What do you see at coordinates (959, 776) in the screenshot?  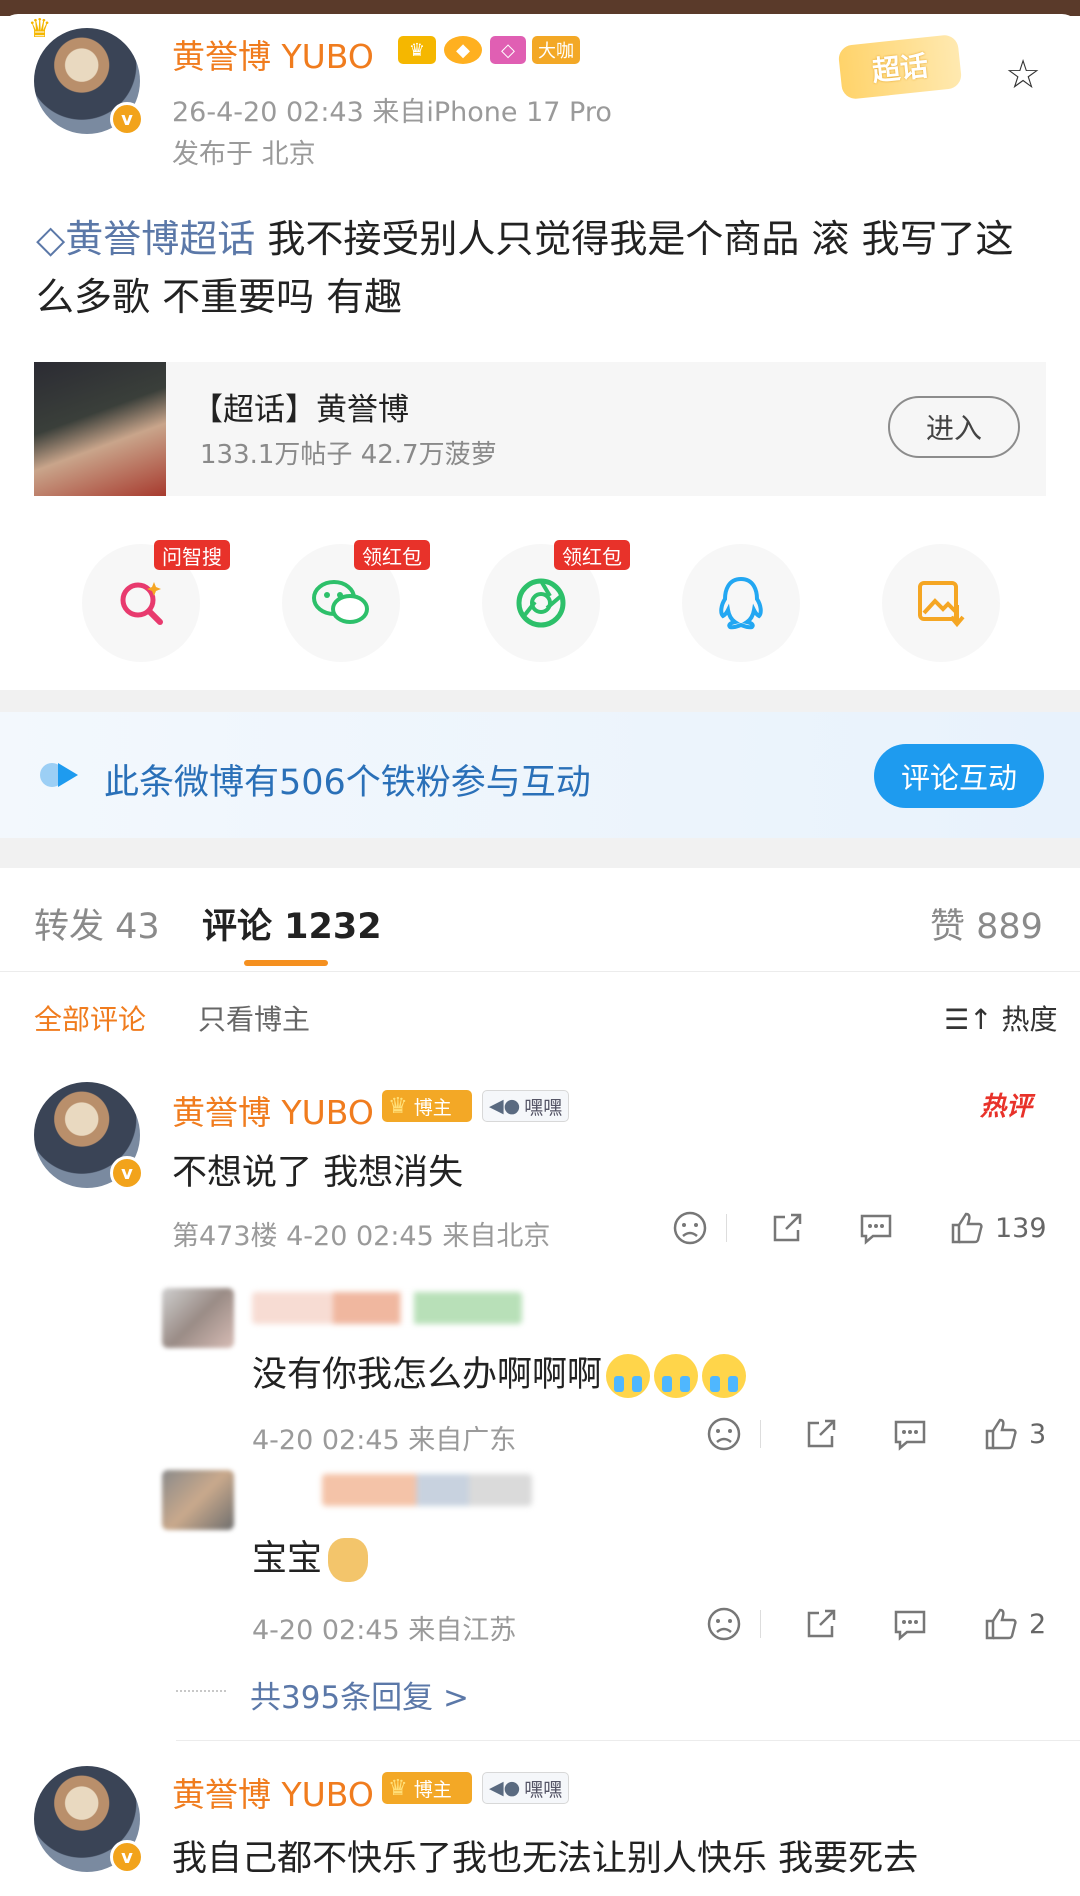 I see `comment-interact-button: 评论互动` at bounding box center [959, 776].